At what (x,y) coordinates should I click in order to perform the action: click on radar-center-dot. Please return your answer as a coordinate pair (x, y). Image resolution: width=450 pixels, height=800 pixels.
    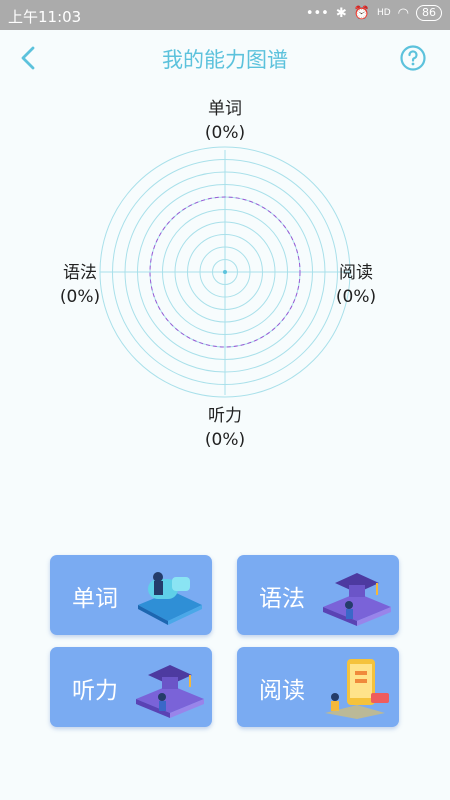
    Looking at the image, I should click on (225, 272).